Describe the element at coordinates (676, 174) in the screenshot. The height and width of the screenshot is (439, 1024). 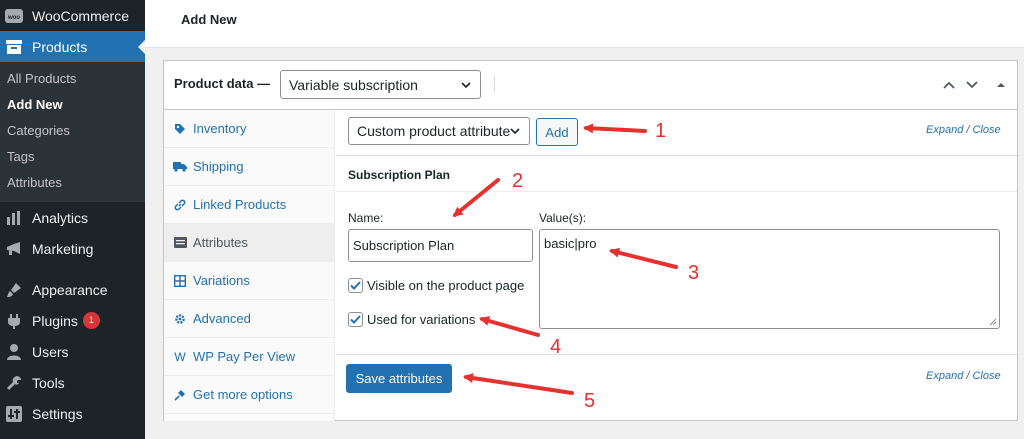
I see `attribute-box-header: Subscription Plan` at that location.